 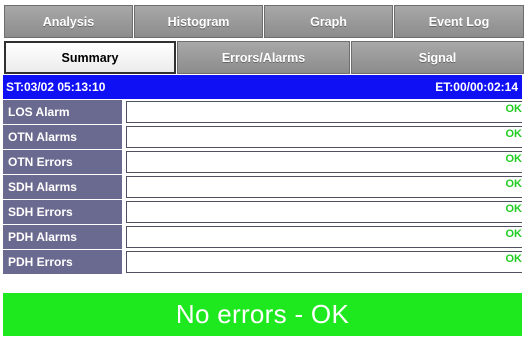 I want to click on table-row: SDH Alarms OK, so click(x=262, y=187).